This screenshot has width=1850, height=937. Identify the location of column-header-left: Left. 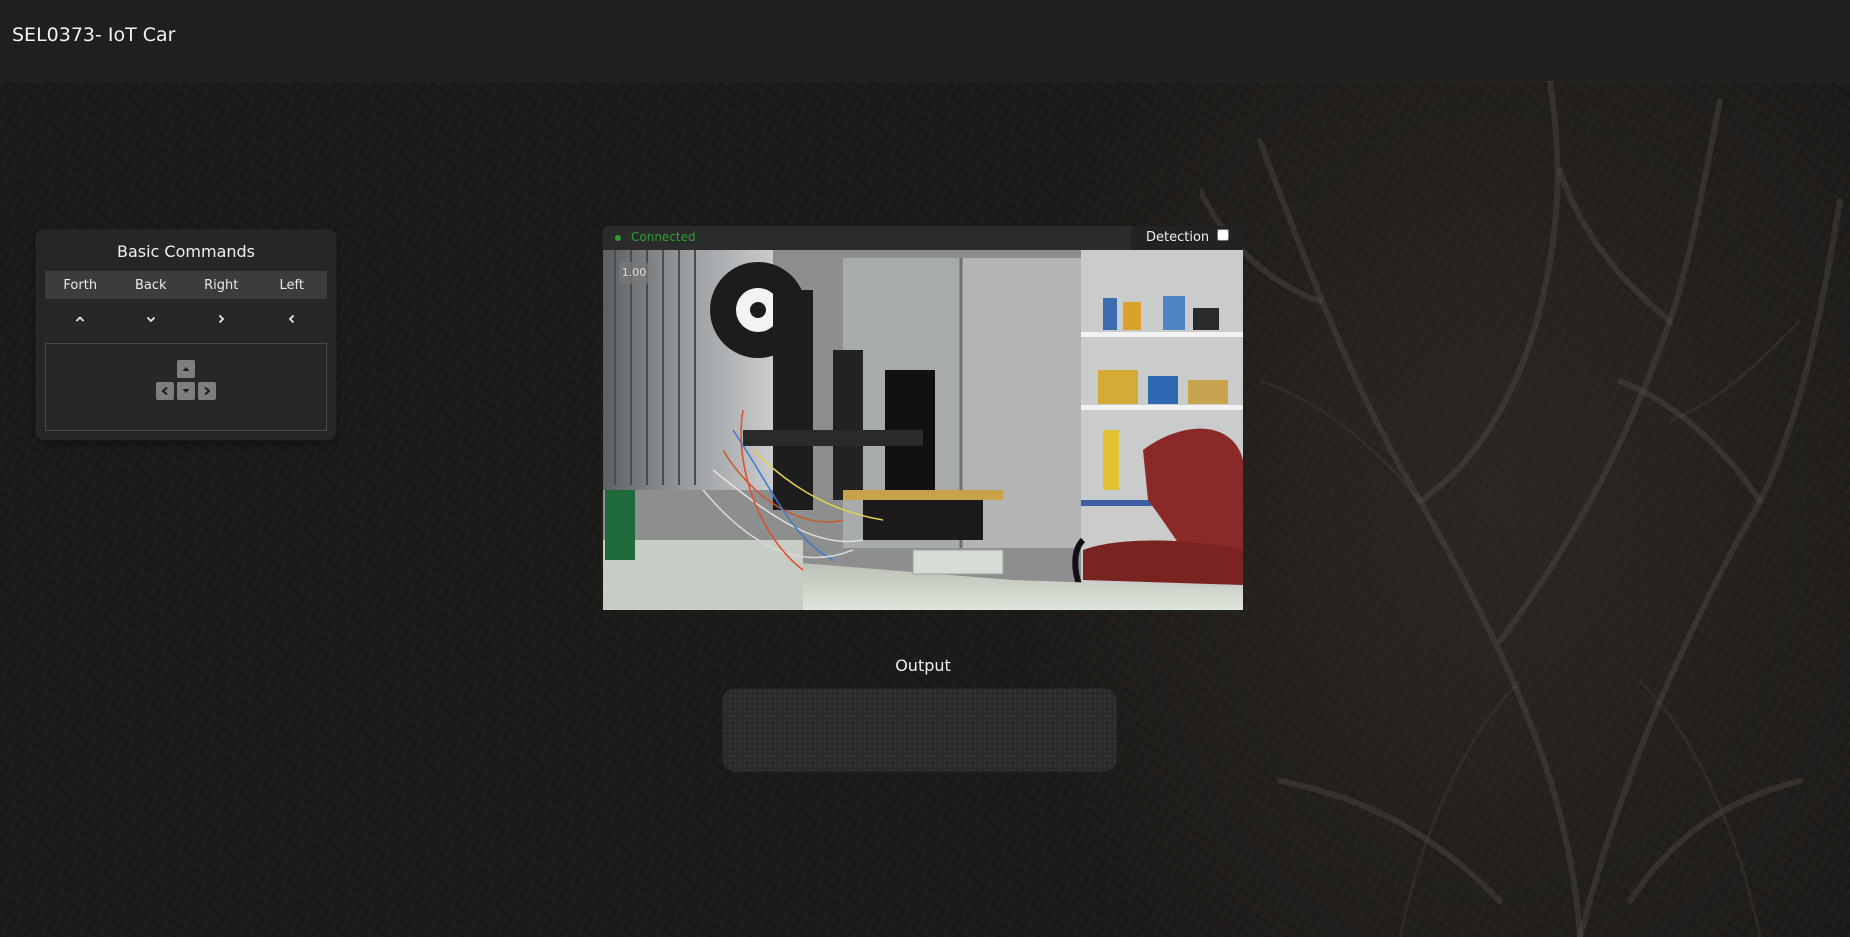
(291, 285).